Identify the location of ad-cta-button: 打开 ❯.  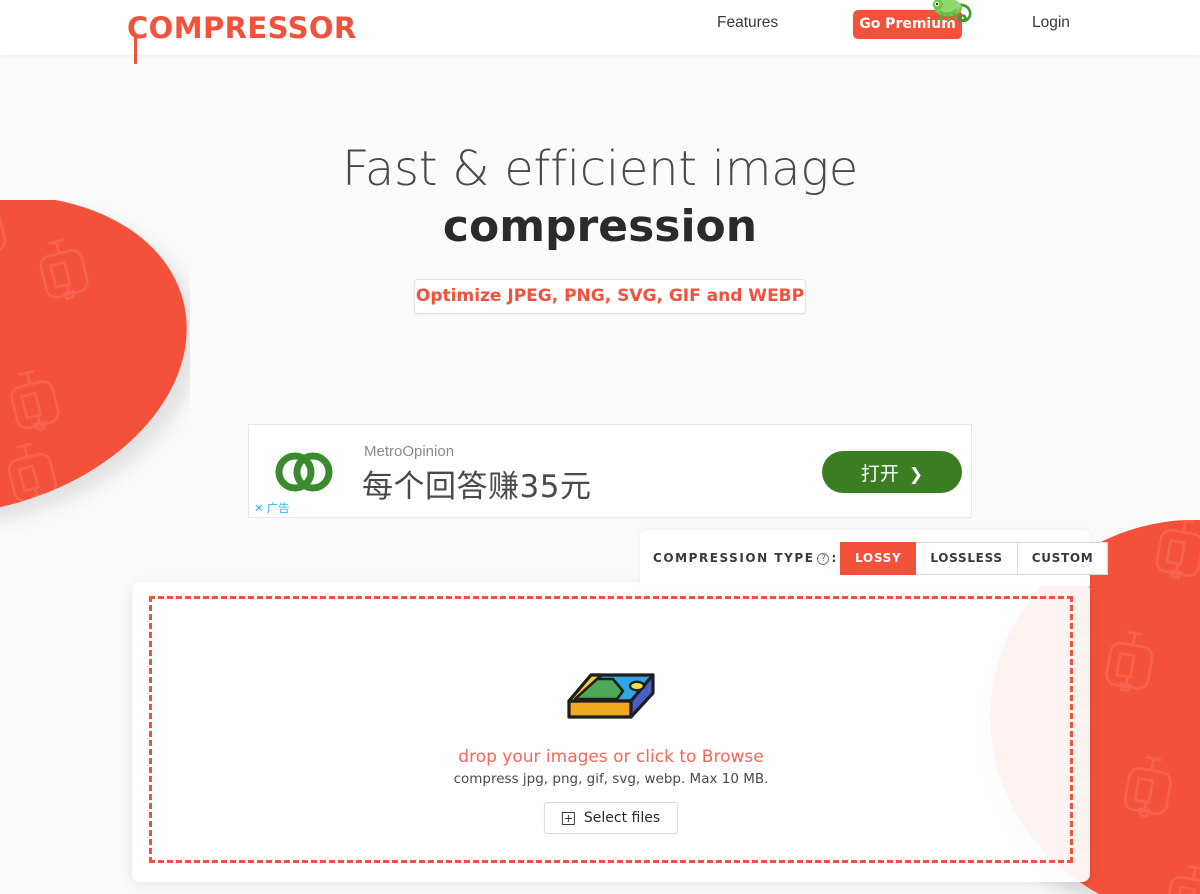
(892, 472).